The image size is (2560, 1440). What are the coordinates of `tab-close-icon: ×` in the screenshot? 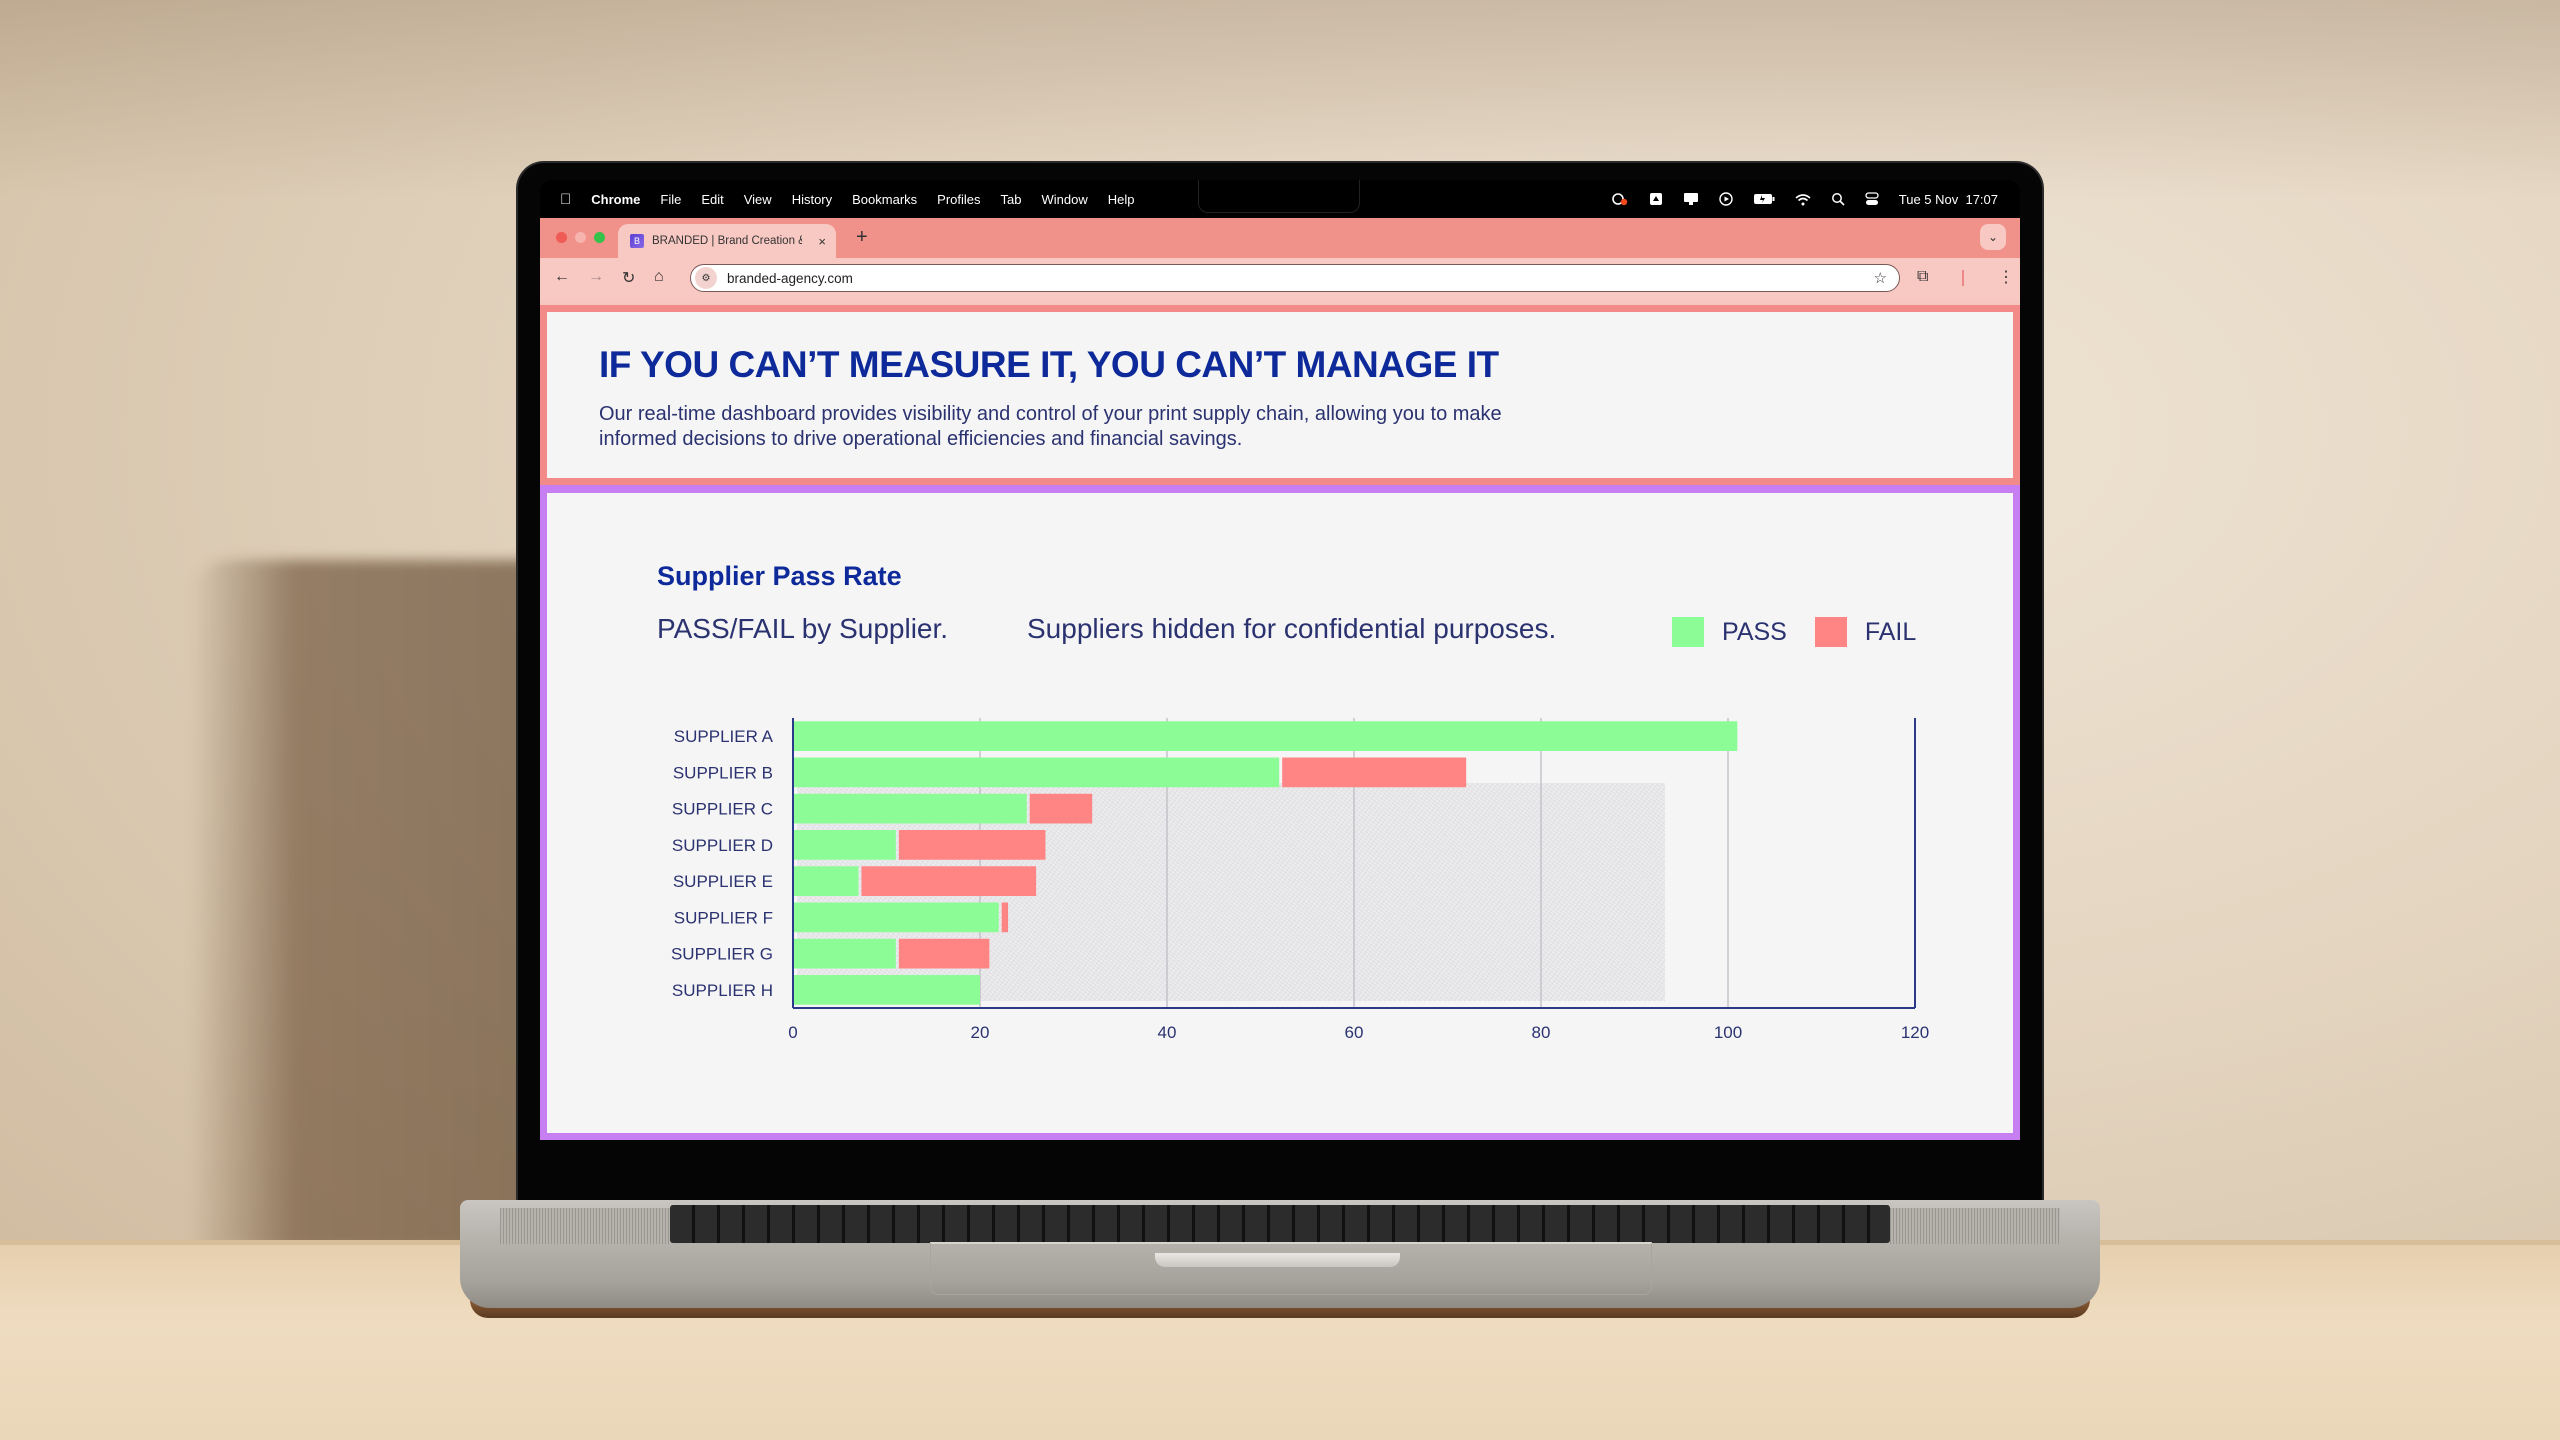 It's located at (822, 241).